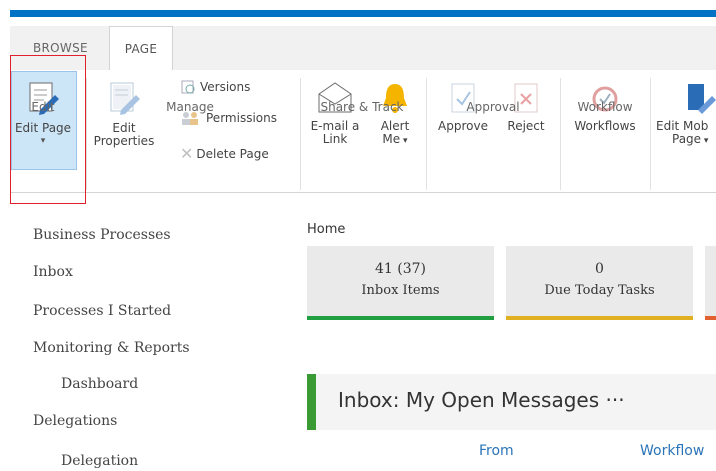 Image resolution: width=716 pixels, height=471 pixels. Describe the element at coordinates (102, 235) in the screenshot. I see `nav-business-processes: Business Processes` at that location.